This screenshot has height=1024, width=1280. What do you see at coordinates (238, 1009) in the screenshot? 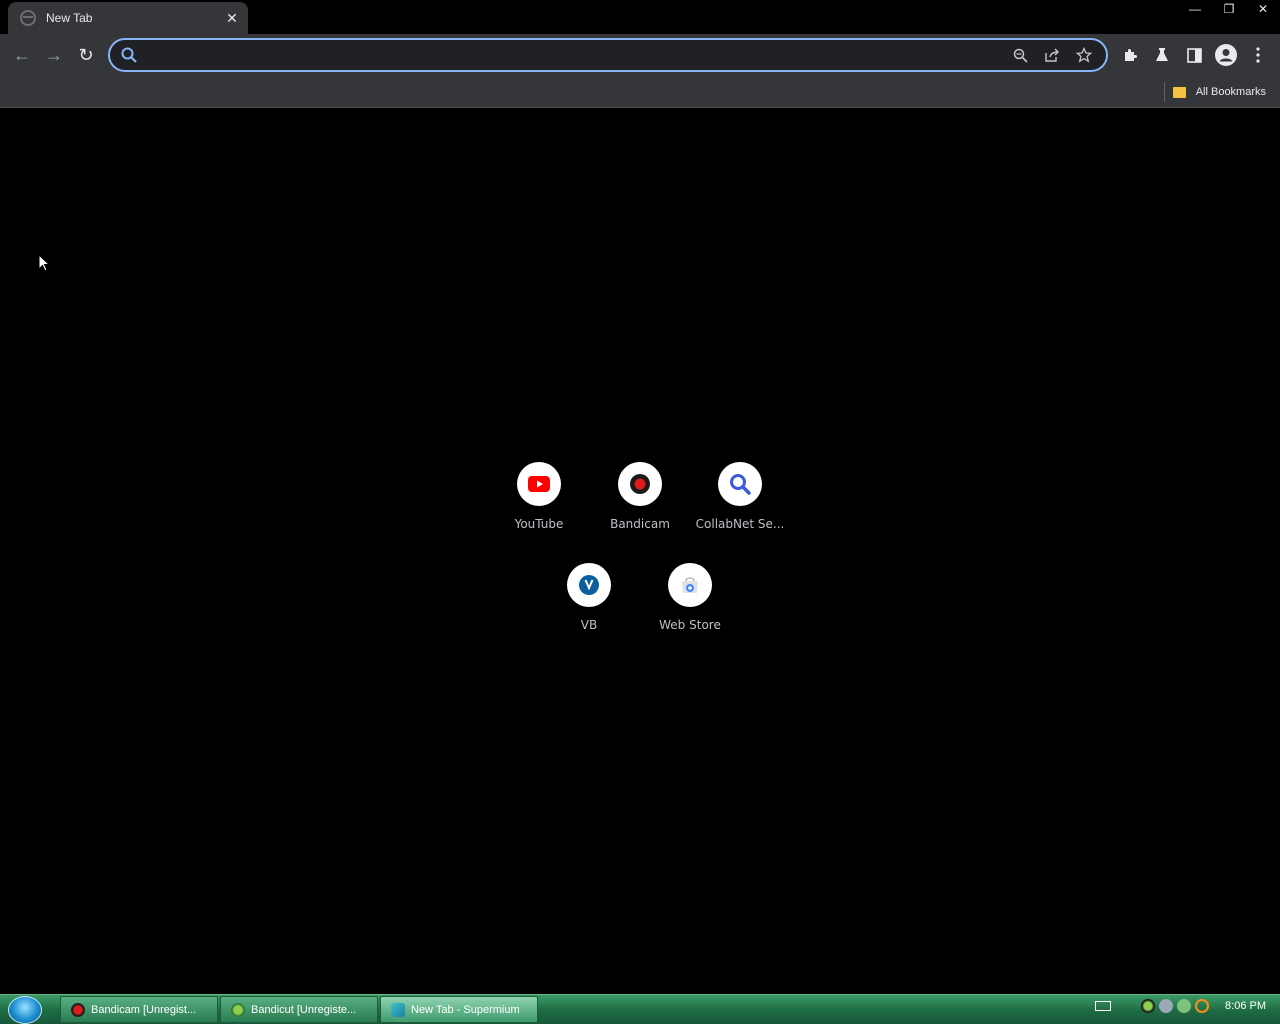
I see `bandicut-icon` at bounding box center [238, 1009].